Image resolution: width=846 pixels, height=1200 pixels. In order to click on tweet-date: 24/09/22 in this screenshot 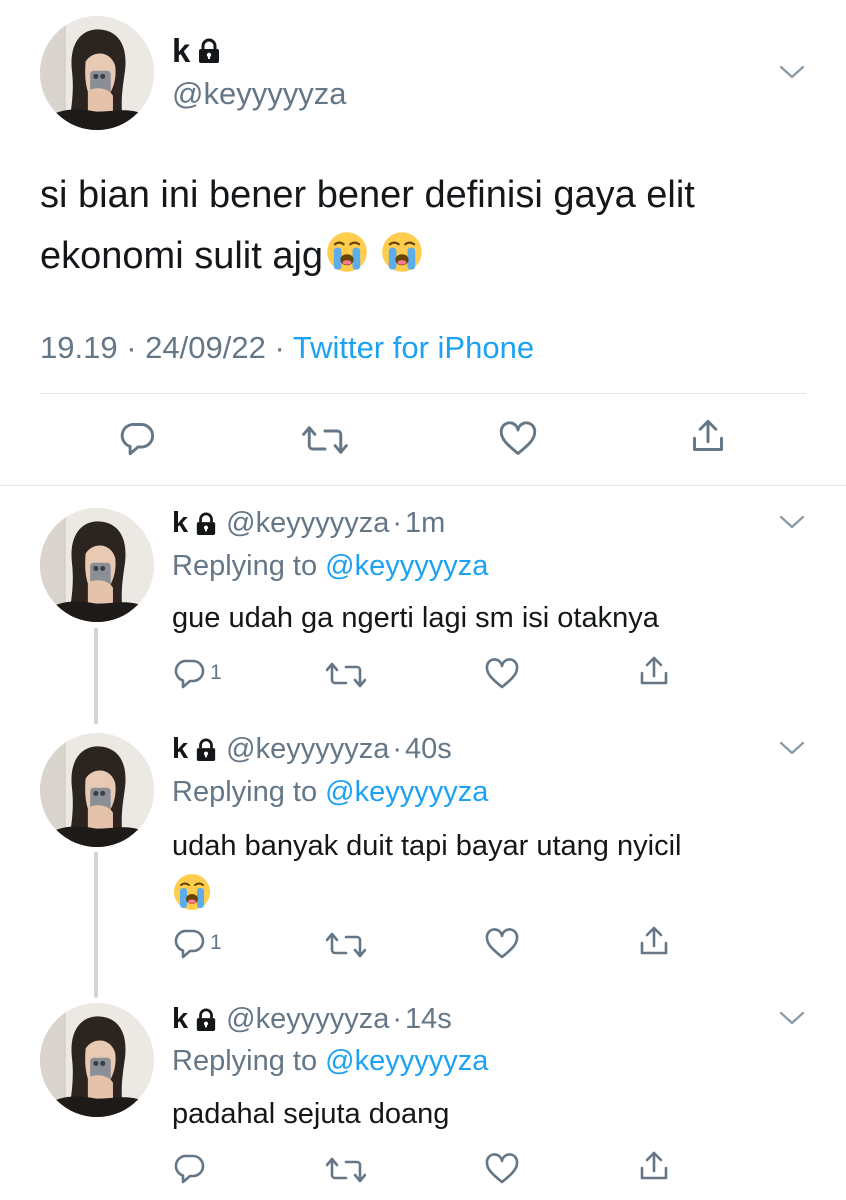, I will do `click(205, 347)`.